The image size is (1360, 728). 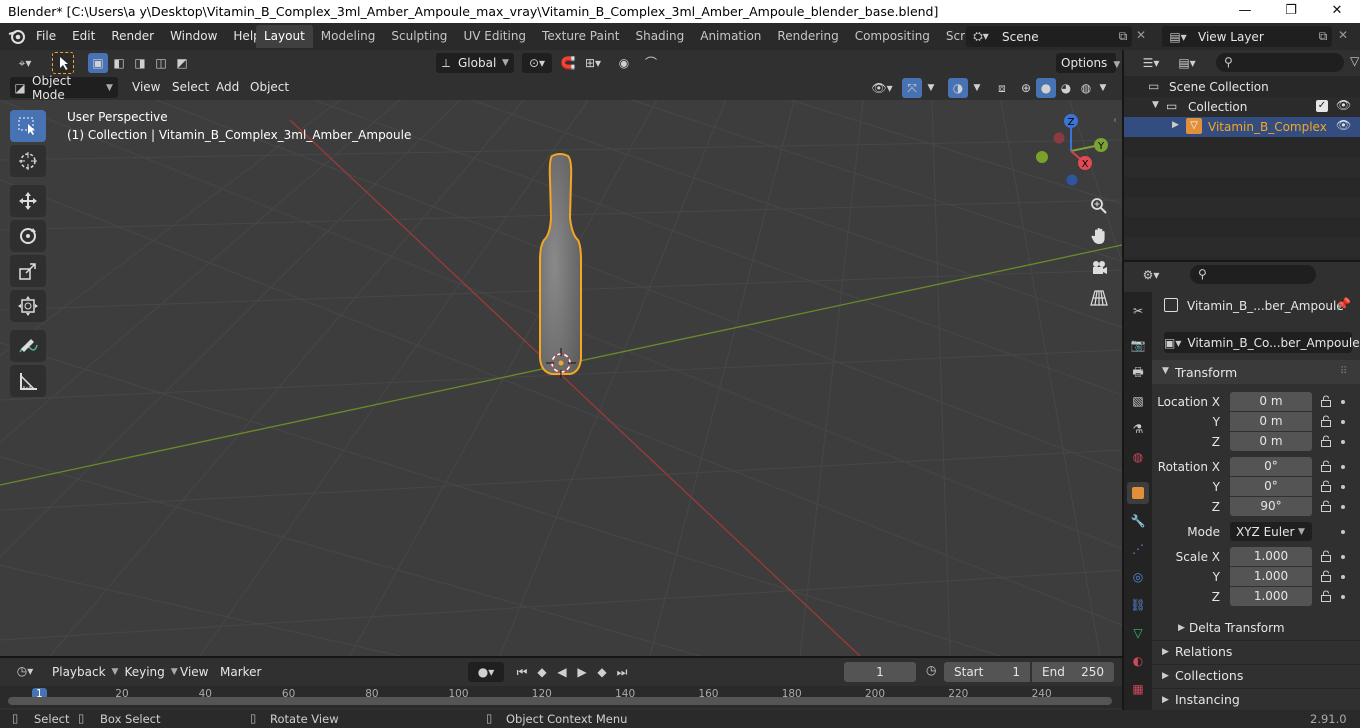 What do you see at coordinates (1271, 576) in the screenshot?
I see `scale-y-field: 1.000` at bounding box center [1271, 576].